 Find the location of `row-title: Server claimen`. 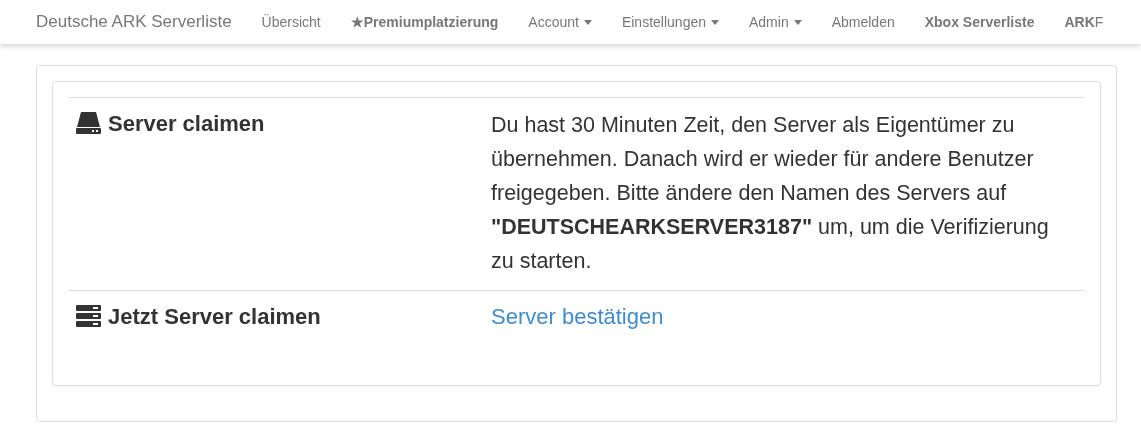

row-title: Server claimen is located at coordinates (186, 124).